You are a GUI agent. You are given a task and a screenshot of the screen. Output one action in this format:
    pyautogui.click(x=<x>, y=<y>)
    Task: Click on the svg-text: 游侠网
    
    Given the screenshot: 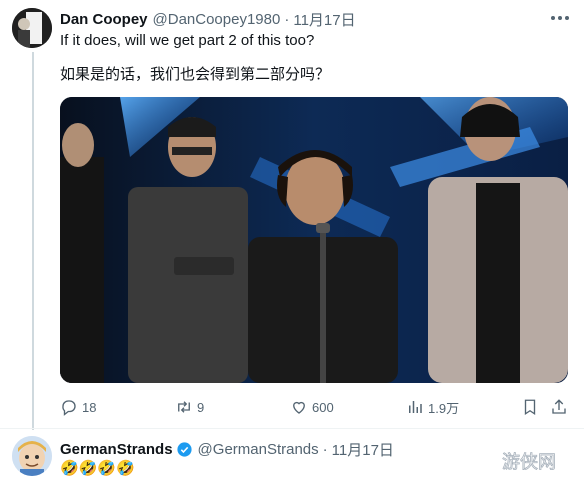 What is the action you would take?
    pyautogui.click(x=529, y=462)
    